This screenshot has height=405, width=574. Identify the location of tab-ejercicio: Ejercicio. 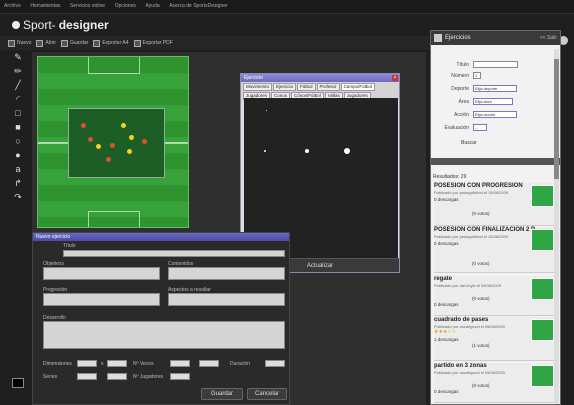
(285, 87).